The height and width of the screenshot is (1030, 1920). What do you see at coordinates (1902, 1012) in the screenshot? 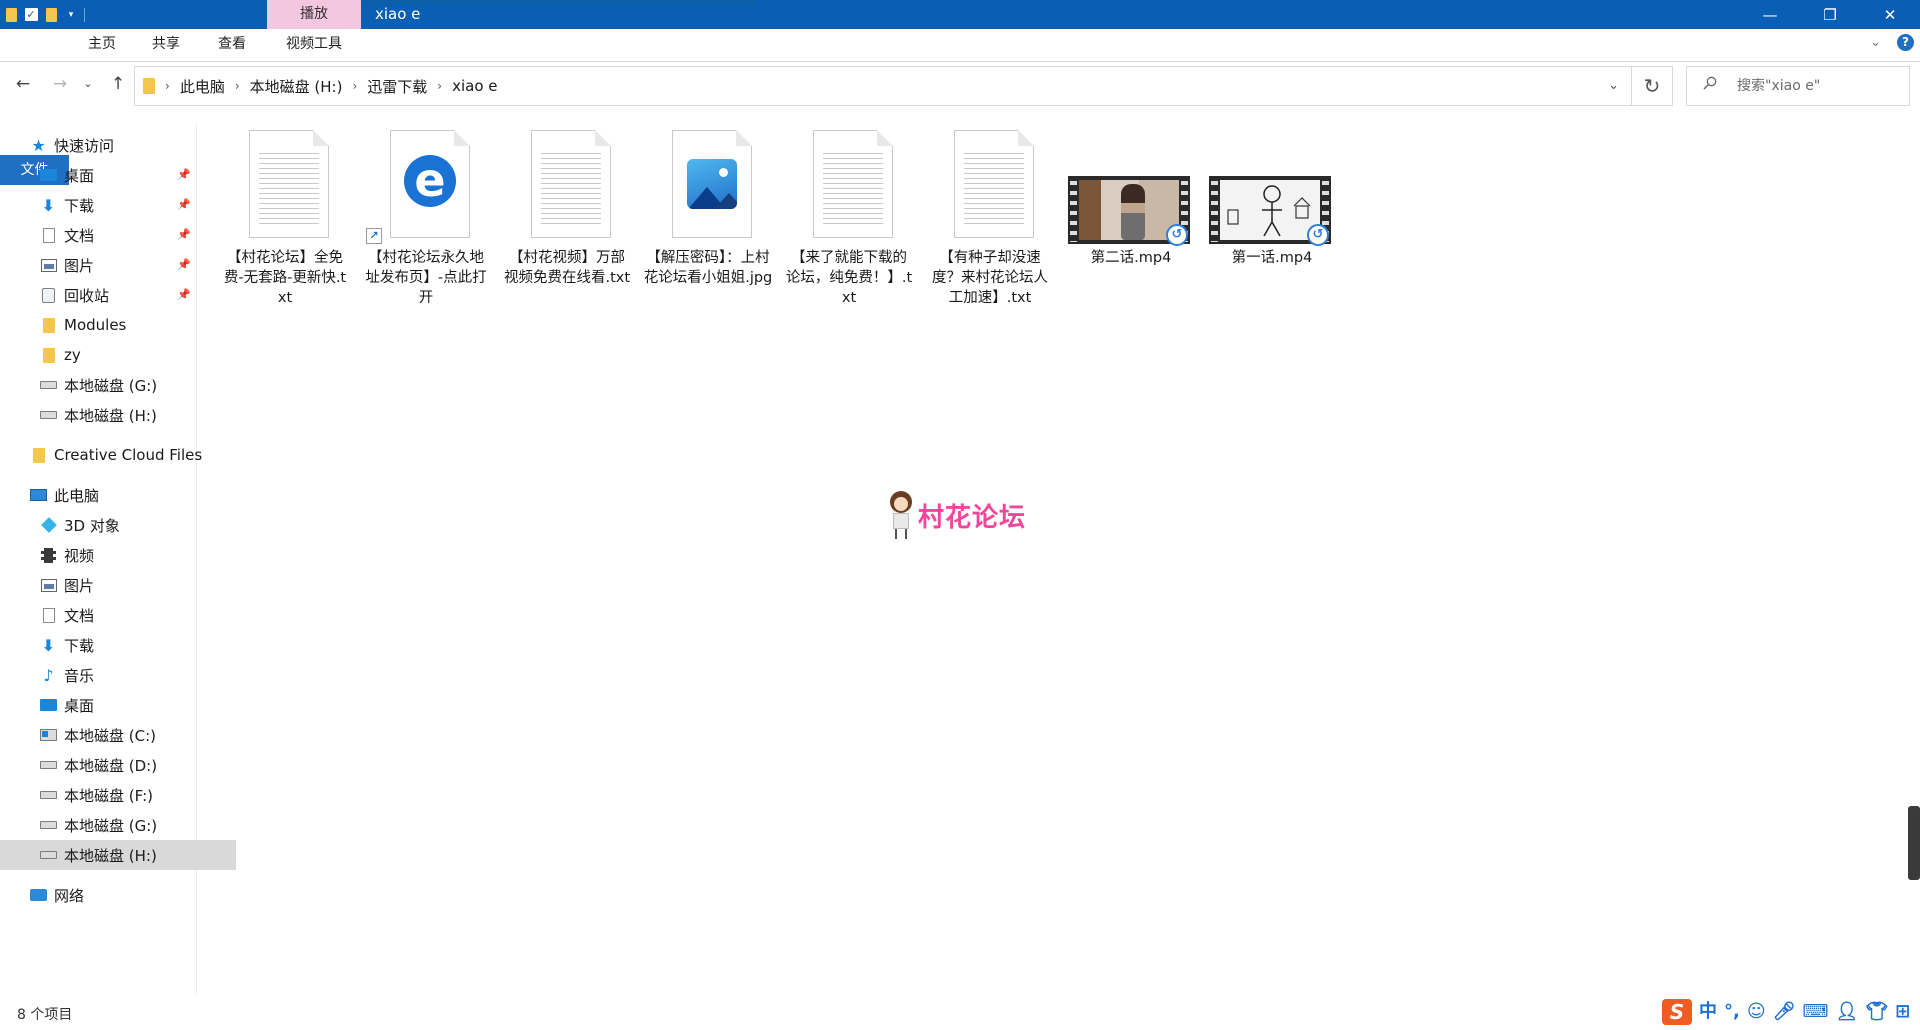
I see `grid-menu-icon: ⊞` at bounding box center [1902, 1012].